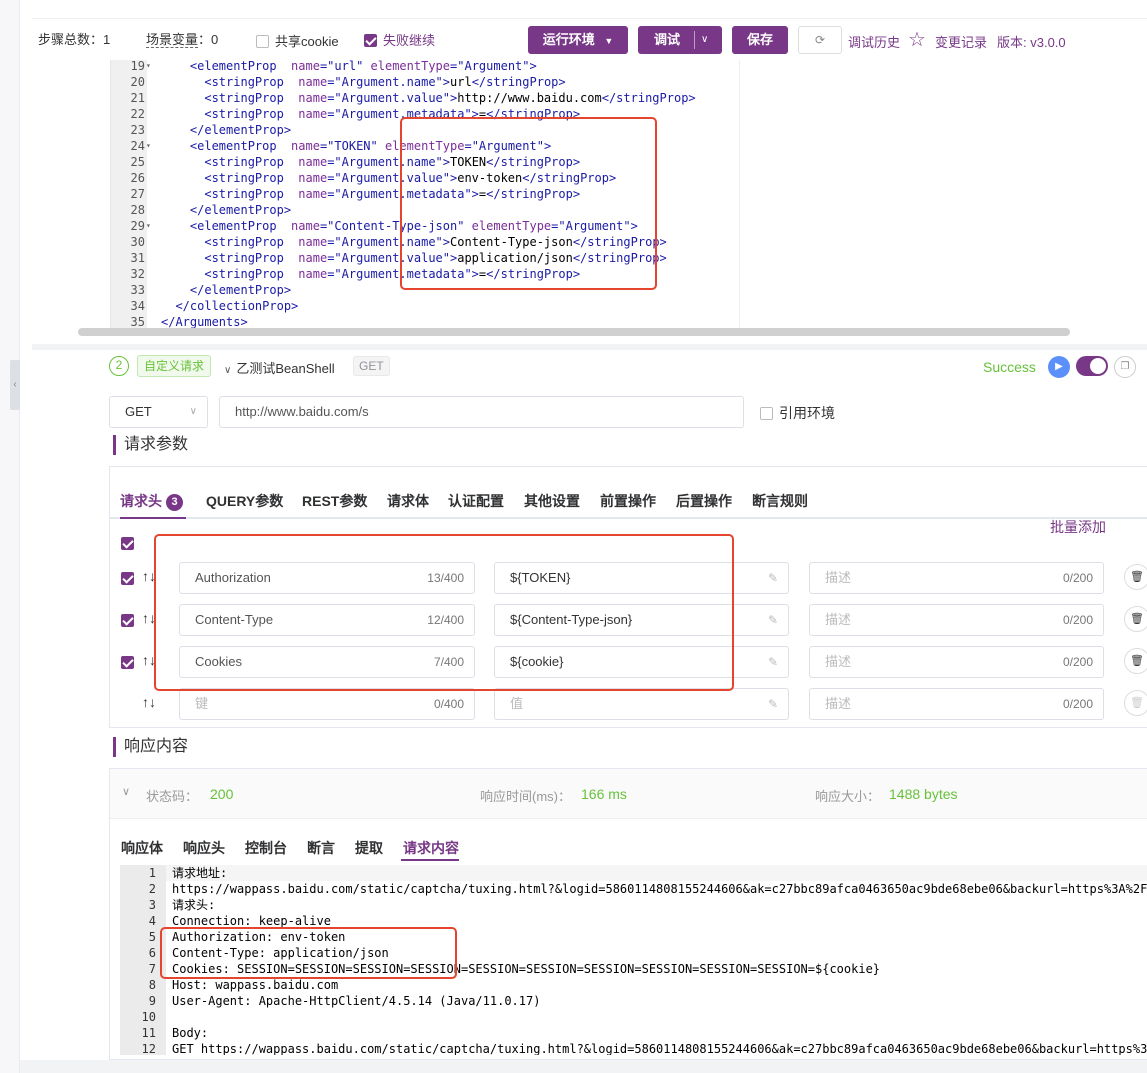  I want to click on url-input: http://www.baidu.com/s, so click(481, 412).